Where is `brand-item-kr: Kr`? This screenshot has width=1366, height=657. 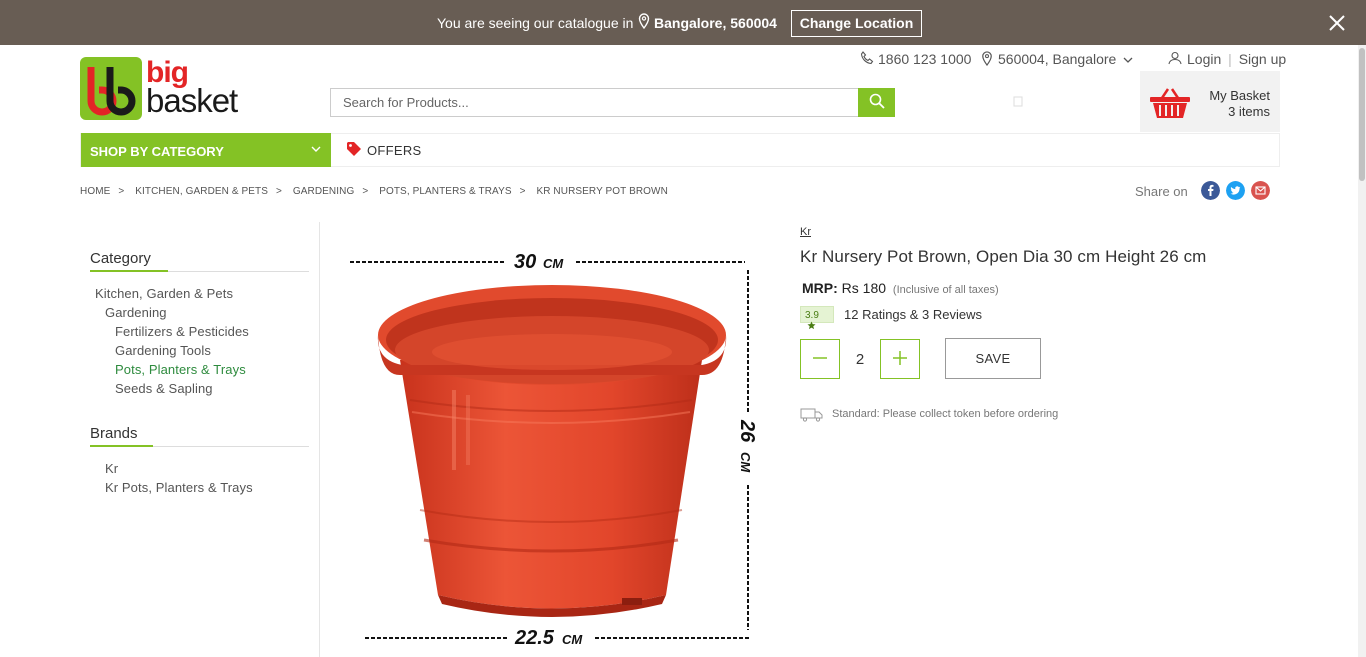 brand-item-kr: Kr is located at coordinates (111, 468).